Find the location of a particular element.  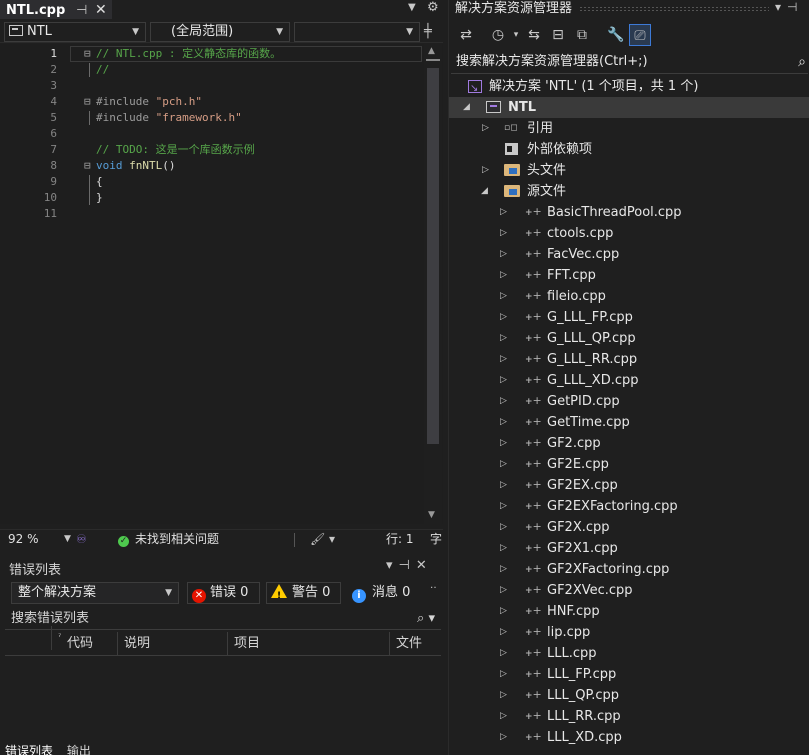

gear-icon: ⚙ is located at coordinates (433, 7).